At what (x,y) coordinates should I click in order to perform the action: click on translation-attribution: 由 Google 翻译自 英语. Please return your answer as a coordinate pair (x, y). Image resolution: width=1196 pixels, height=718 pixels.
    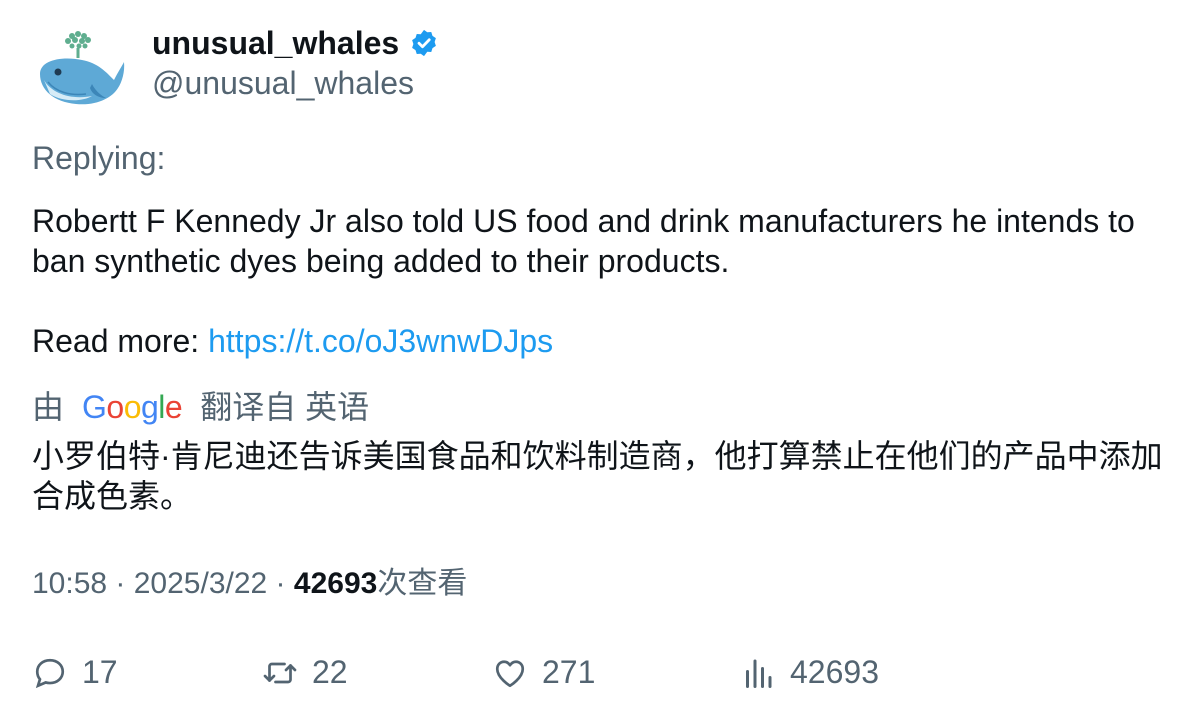
    Looking at the image, I should click on (200, 407).